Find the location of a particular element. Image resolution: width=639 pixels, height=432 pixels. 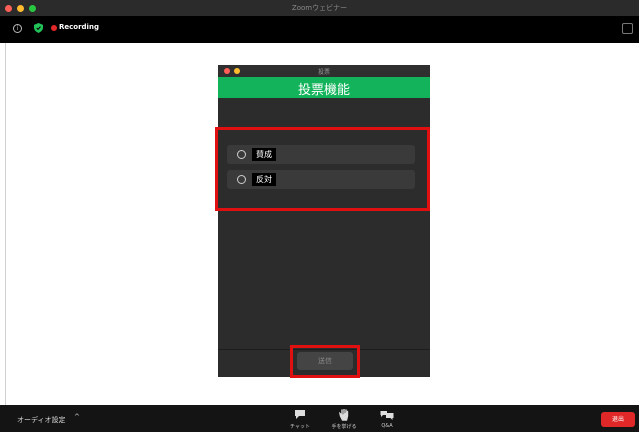

recording-dot-icon is located at coordinates (54, 28).